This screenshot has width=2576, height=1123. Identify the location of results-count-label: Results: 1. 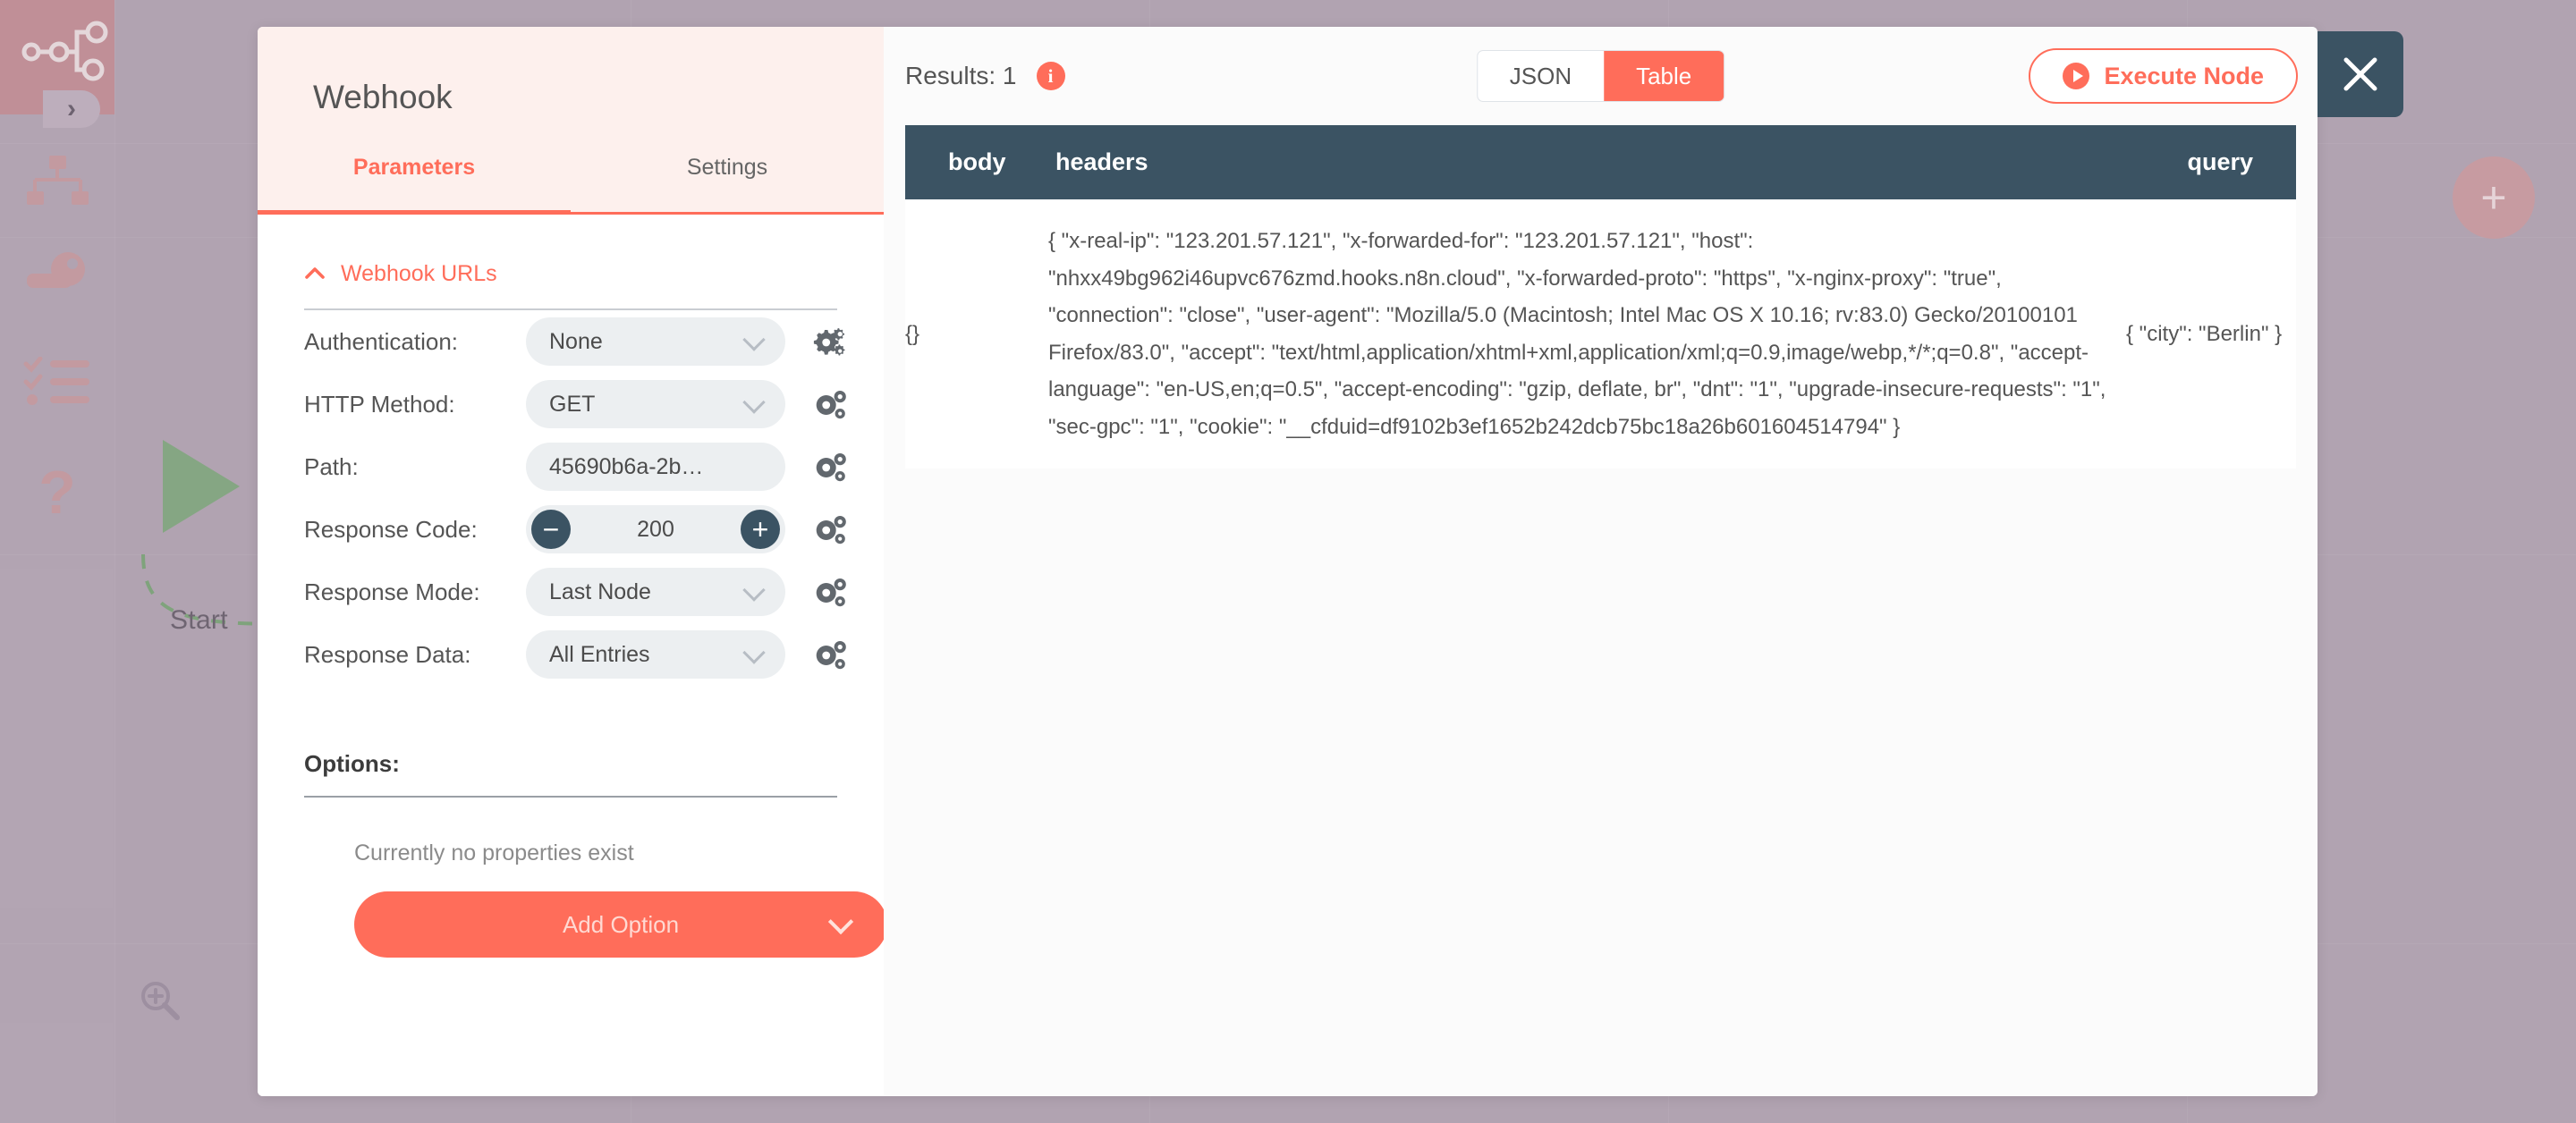
(961, 75).